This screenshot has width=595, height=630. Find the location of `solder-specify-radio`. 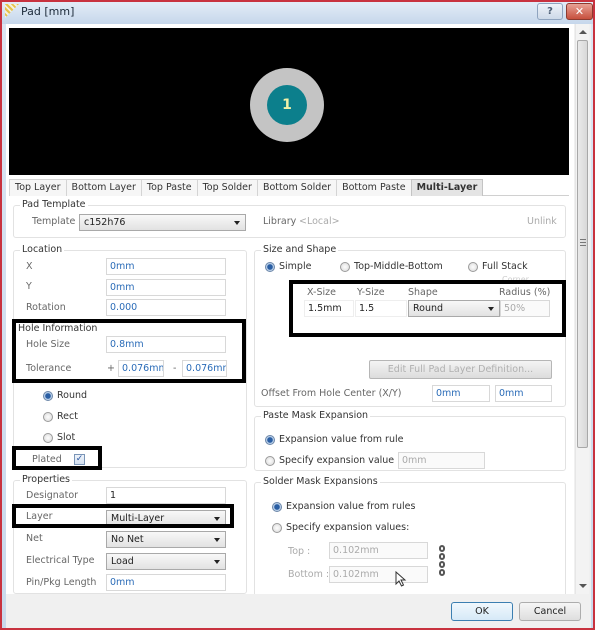

solder-specify-radio is located at coordinates (277, 528).